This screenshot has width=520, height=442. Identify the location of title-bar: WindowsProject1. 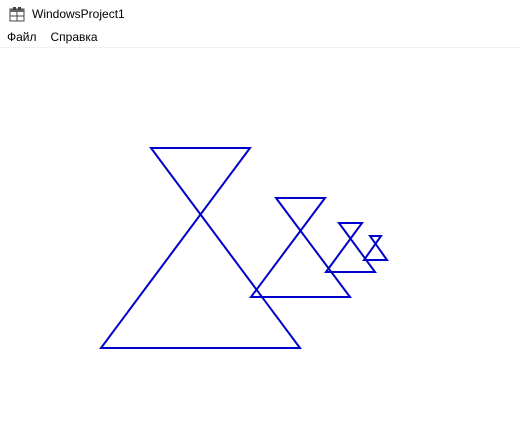
(260, 14).